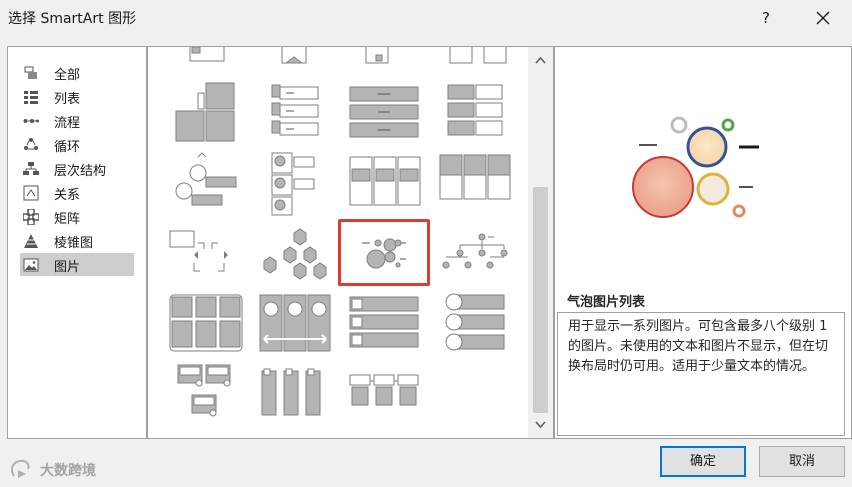 The width and height of the screenshot is (852, 487). What do you see at coordinates (540, 300) in the screenshot?
I see `scroll-thumb` at bounding box center [540, 300].